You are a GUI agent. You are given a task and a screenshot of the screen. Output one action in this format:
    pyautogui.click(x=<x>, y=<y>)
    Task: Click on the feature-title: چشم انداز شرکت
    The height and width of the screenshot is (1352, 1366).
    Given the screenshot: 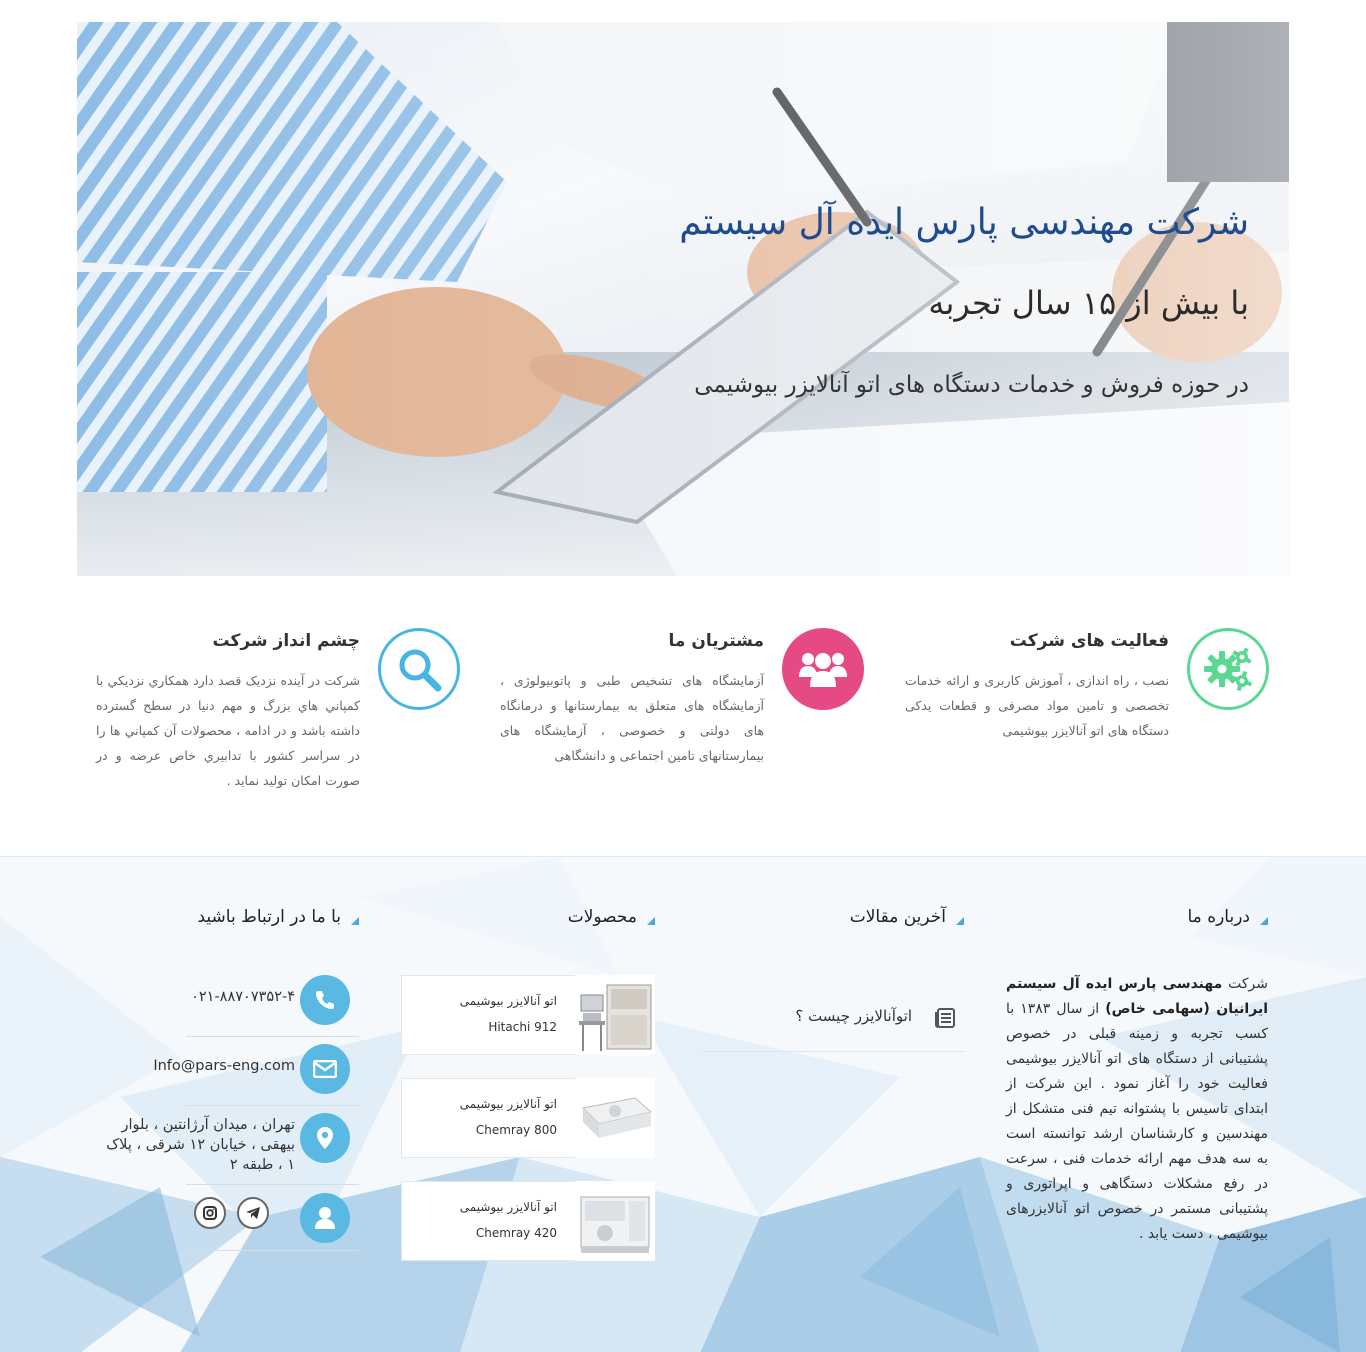 What is the action you would take?
    pyautogui.click(x=286, y=641)
    